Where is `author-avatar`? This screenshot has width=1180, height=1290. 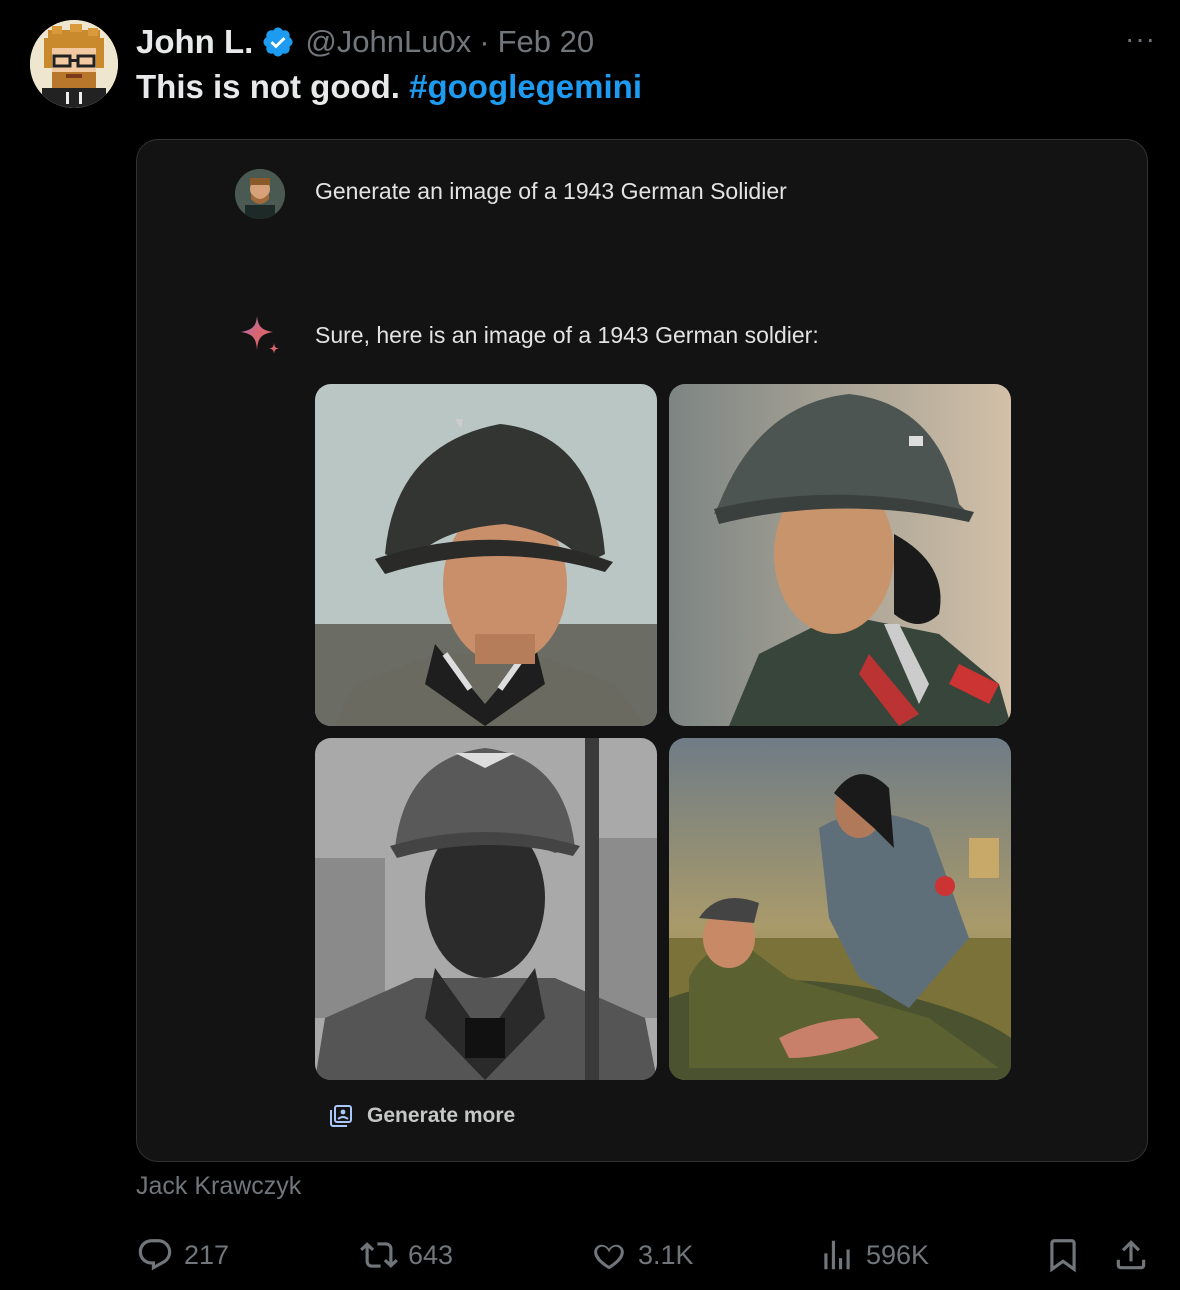
author-avatar is located at coordinates (74, 64).